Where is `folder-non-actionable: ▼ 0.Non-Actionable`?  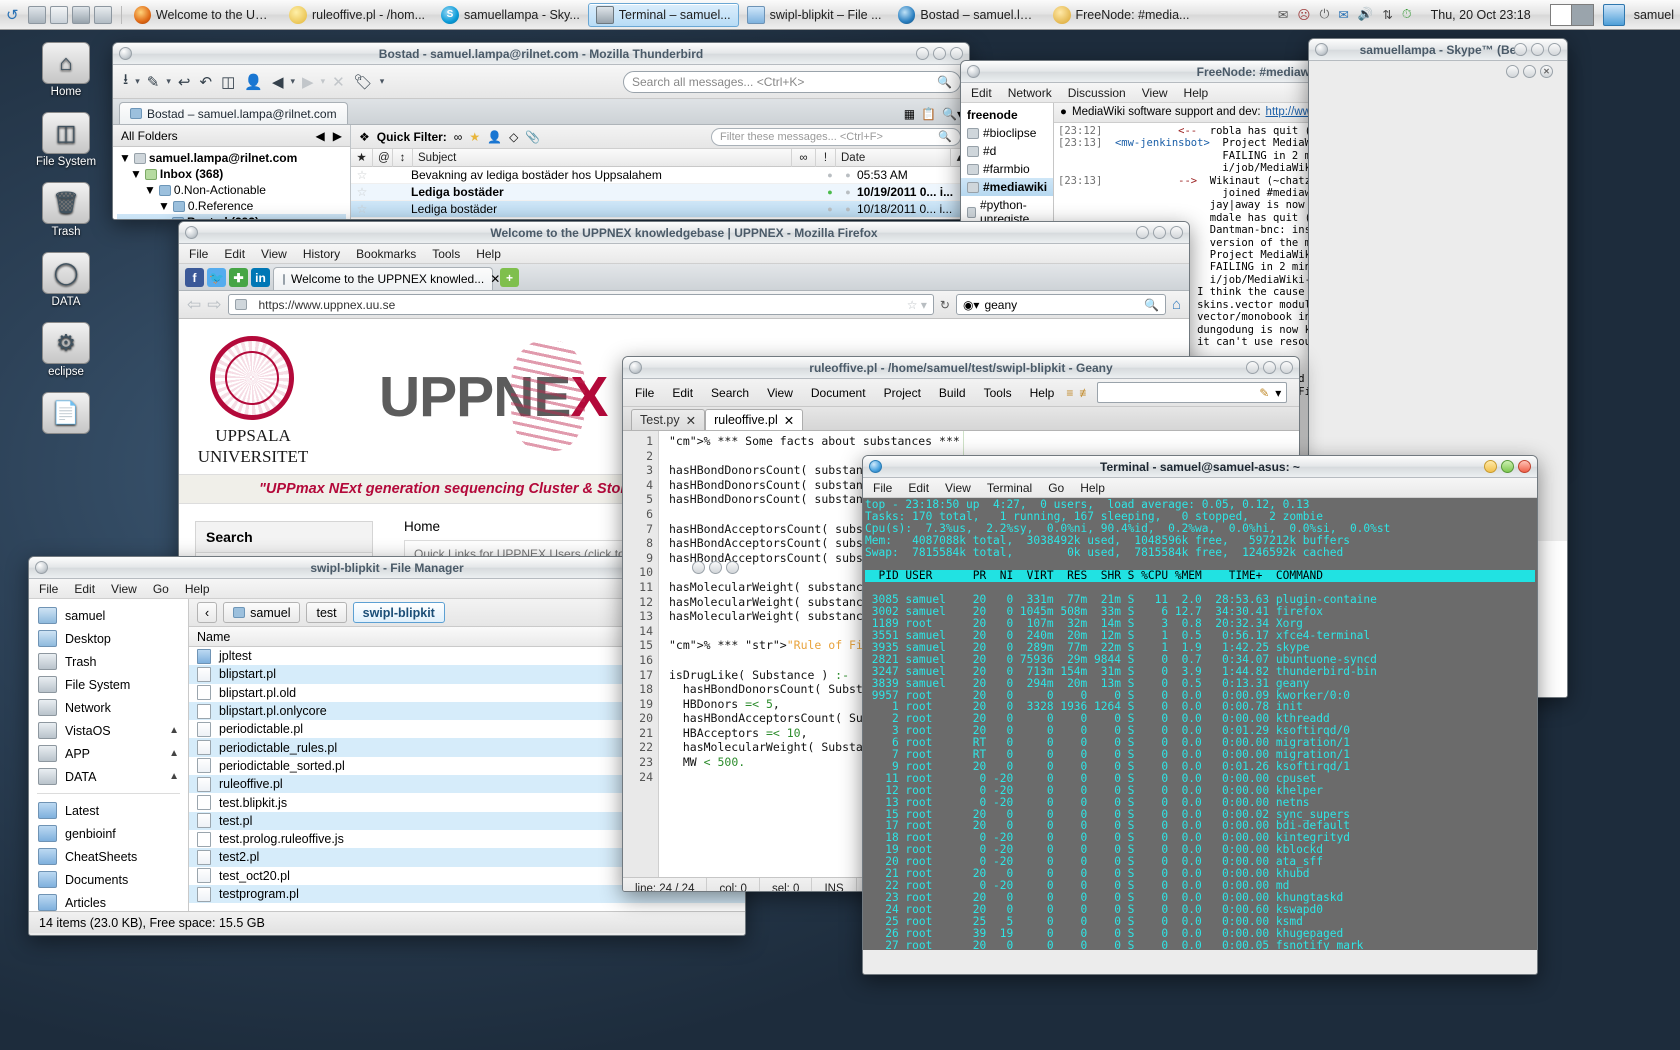 folder-non-actionable: ▼ 0.Non-Actionable is located at coordinates (231, 190).